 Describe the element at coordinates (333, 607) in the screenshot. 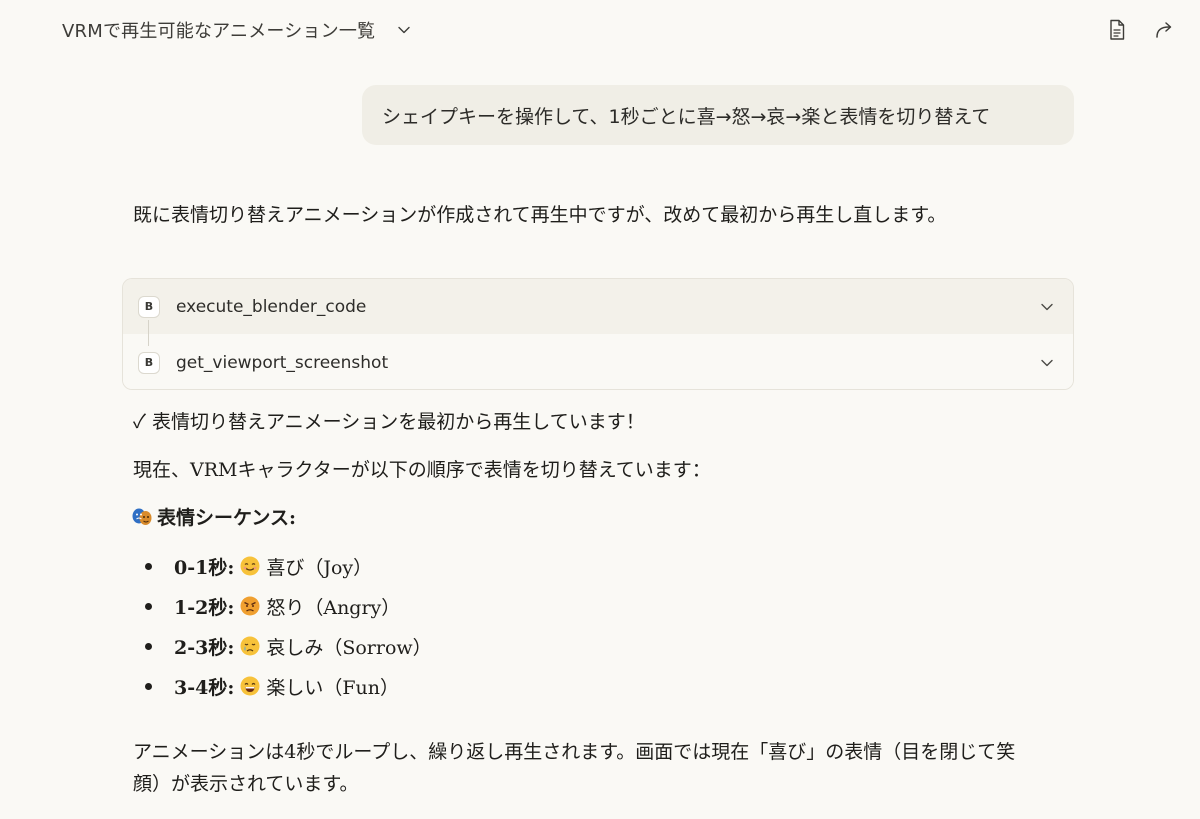

I see `sequence-label: 怒り（Angry）` at that location.